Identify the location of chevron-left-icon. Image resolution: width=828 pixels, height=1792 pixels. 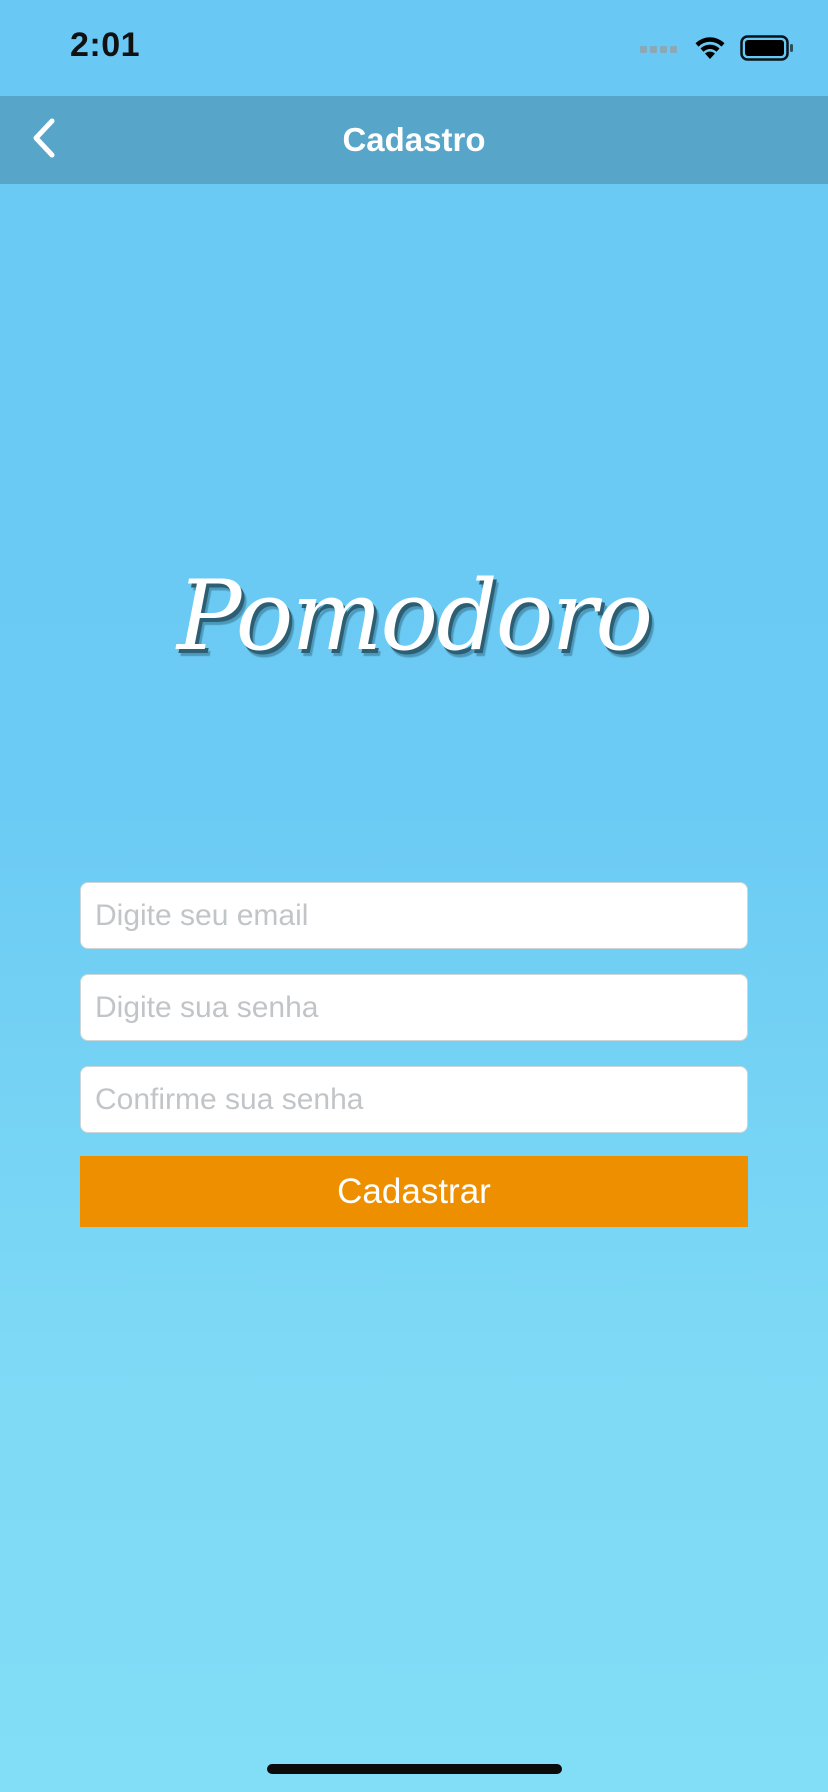
(44, 140).